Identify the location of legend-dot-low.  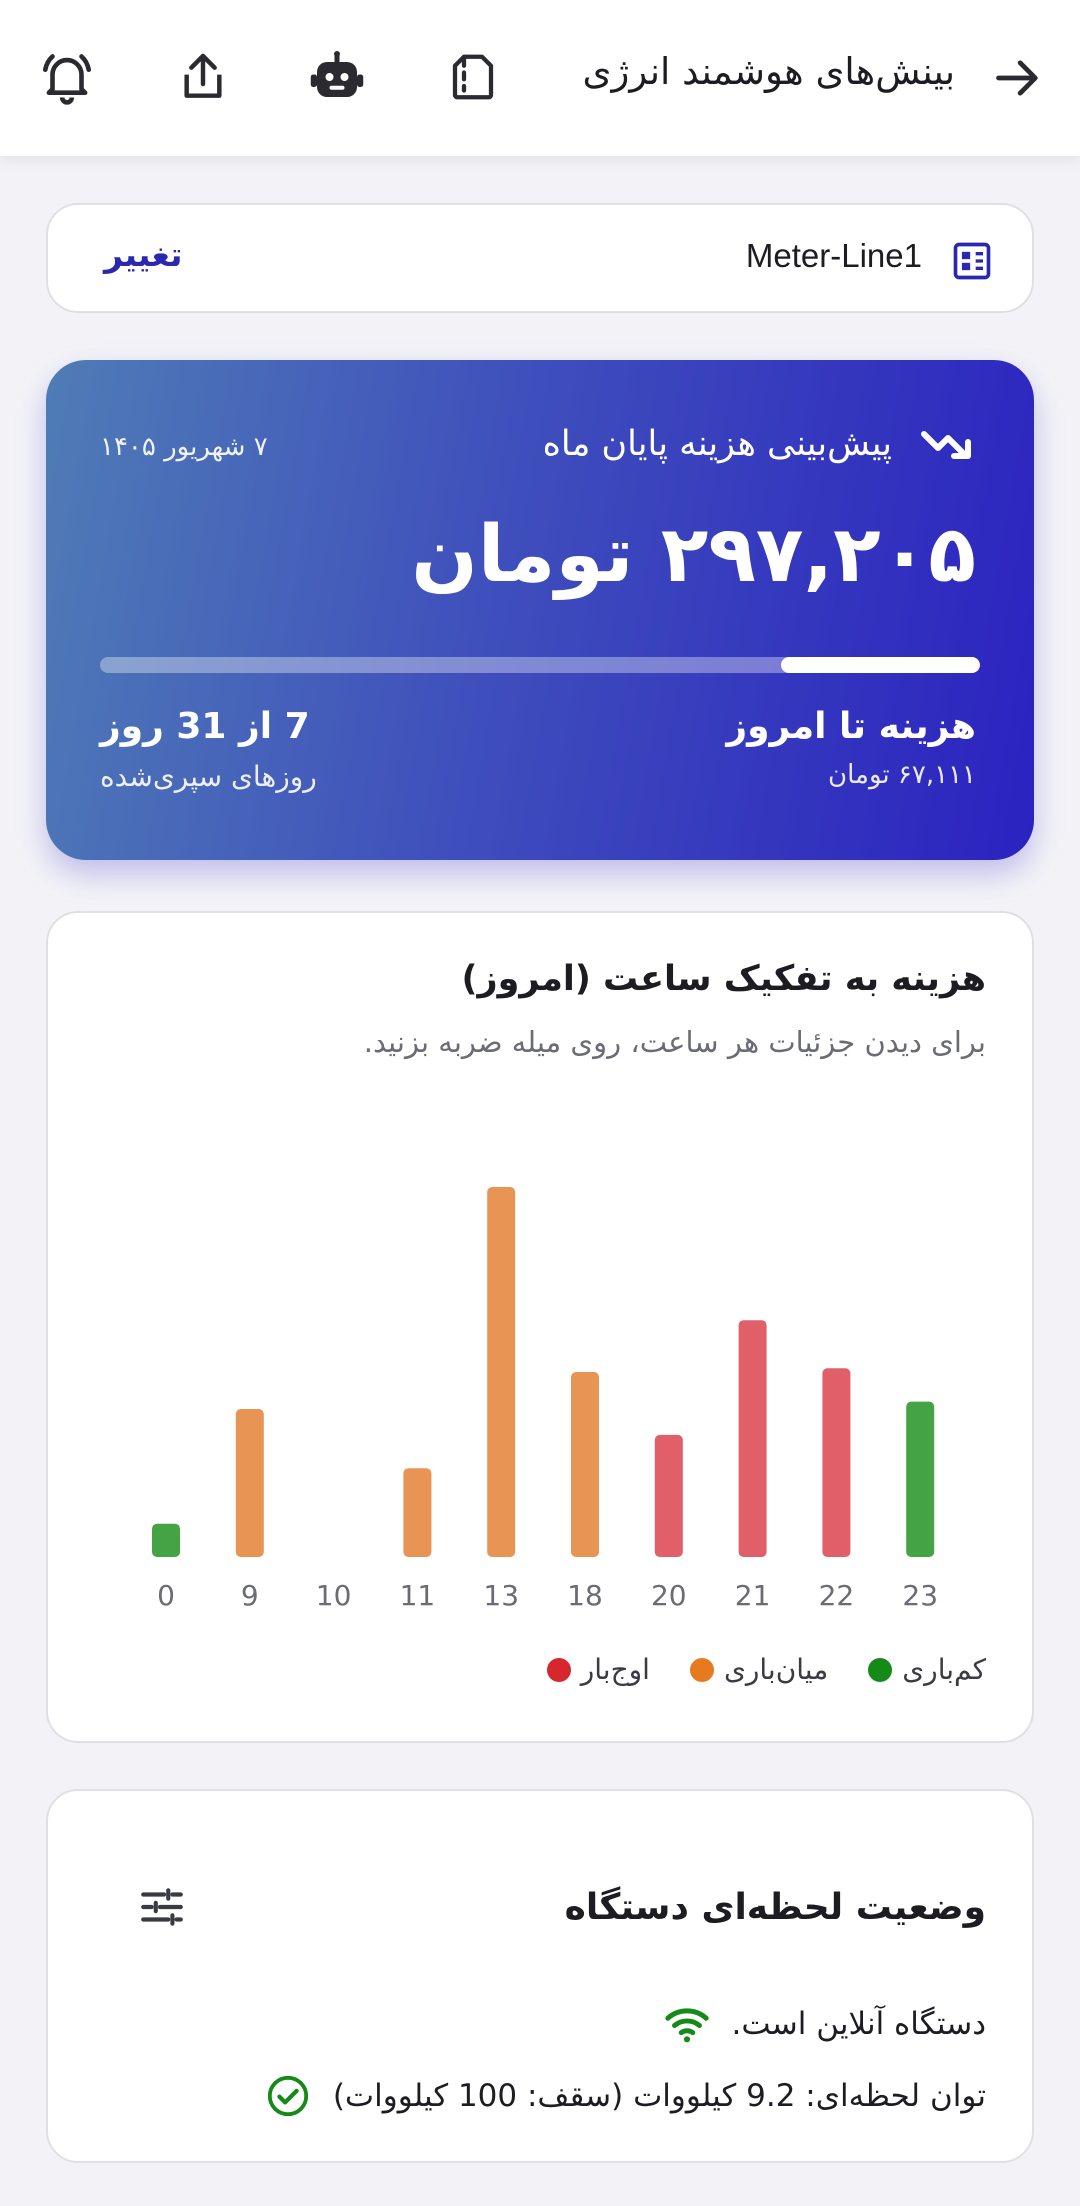
(880, 1669).